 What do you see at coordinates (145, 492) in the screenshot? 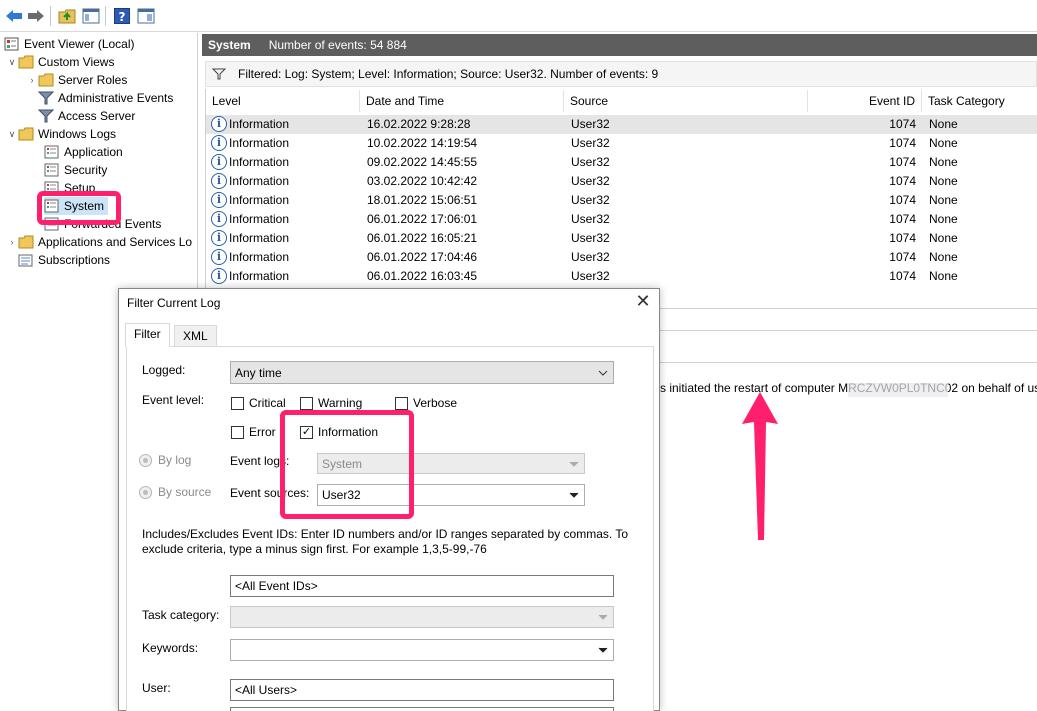
I see `by-source-radio` at bounding box center [145, 492].